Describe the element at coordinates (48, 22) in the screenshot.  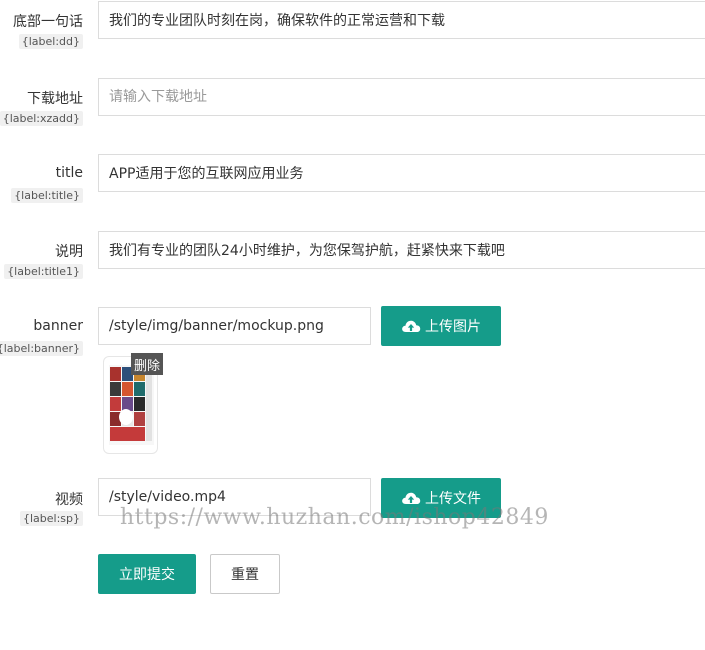
I see `field-label: 底部一句话` at that location.